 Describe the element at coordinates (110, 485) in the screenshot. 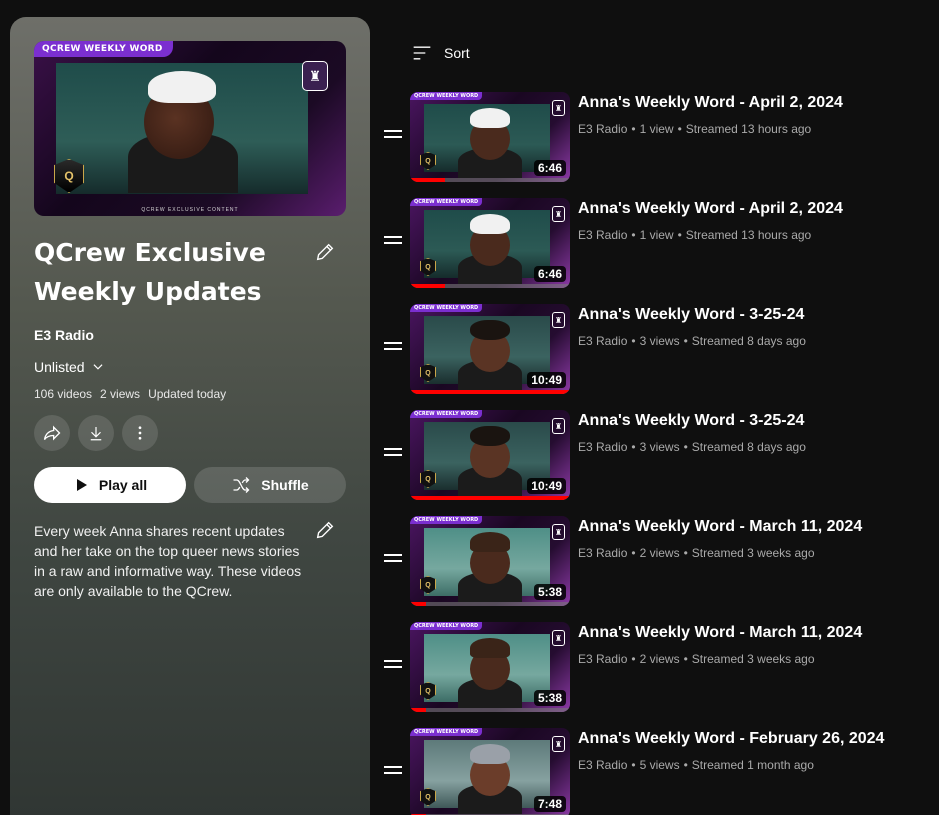

I see `play-all-button: Play all` at that location.